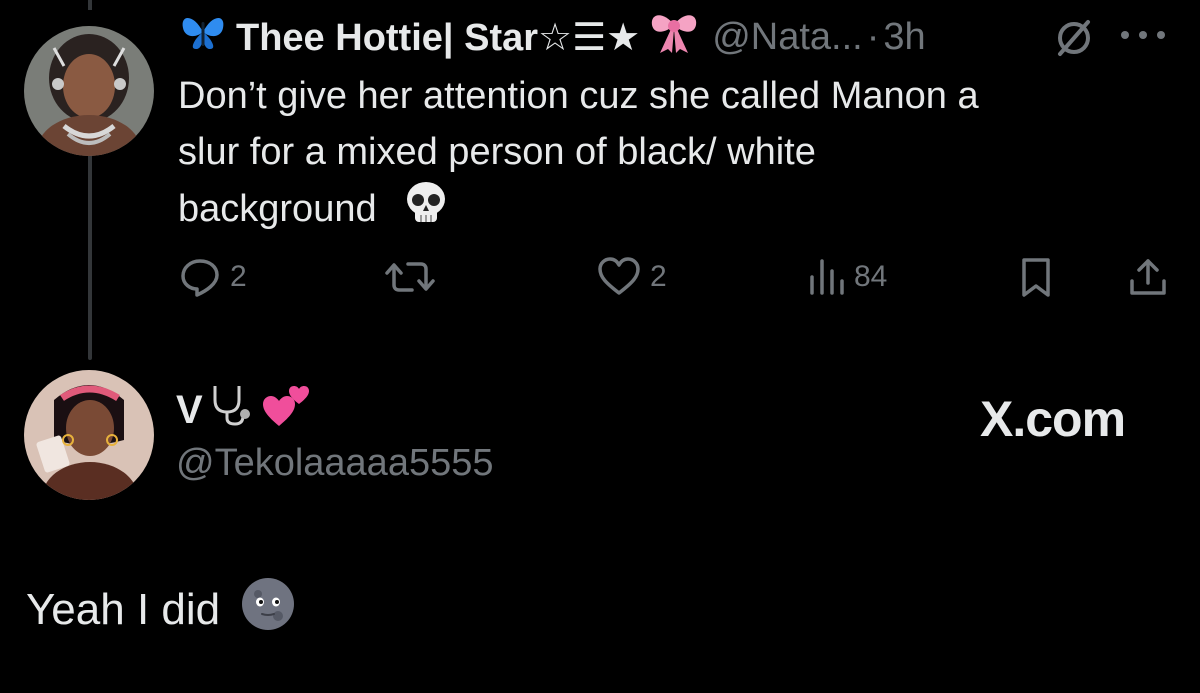  Describe the element at coordinates (438, 37) in the screenshot. I see `parent-display-name: Thee Hottie| Star☆☰★` at that location.